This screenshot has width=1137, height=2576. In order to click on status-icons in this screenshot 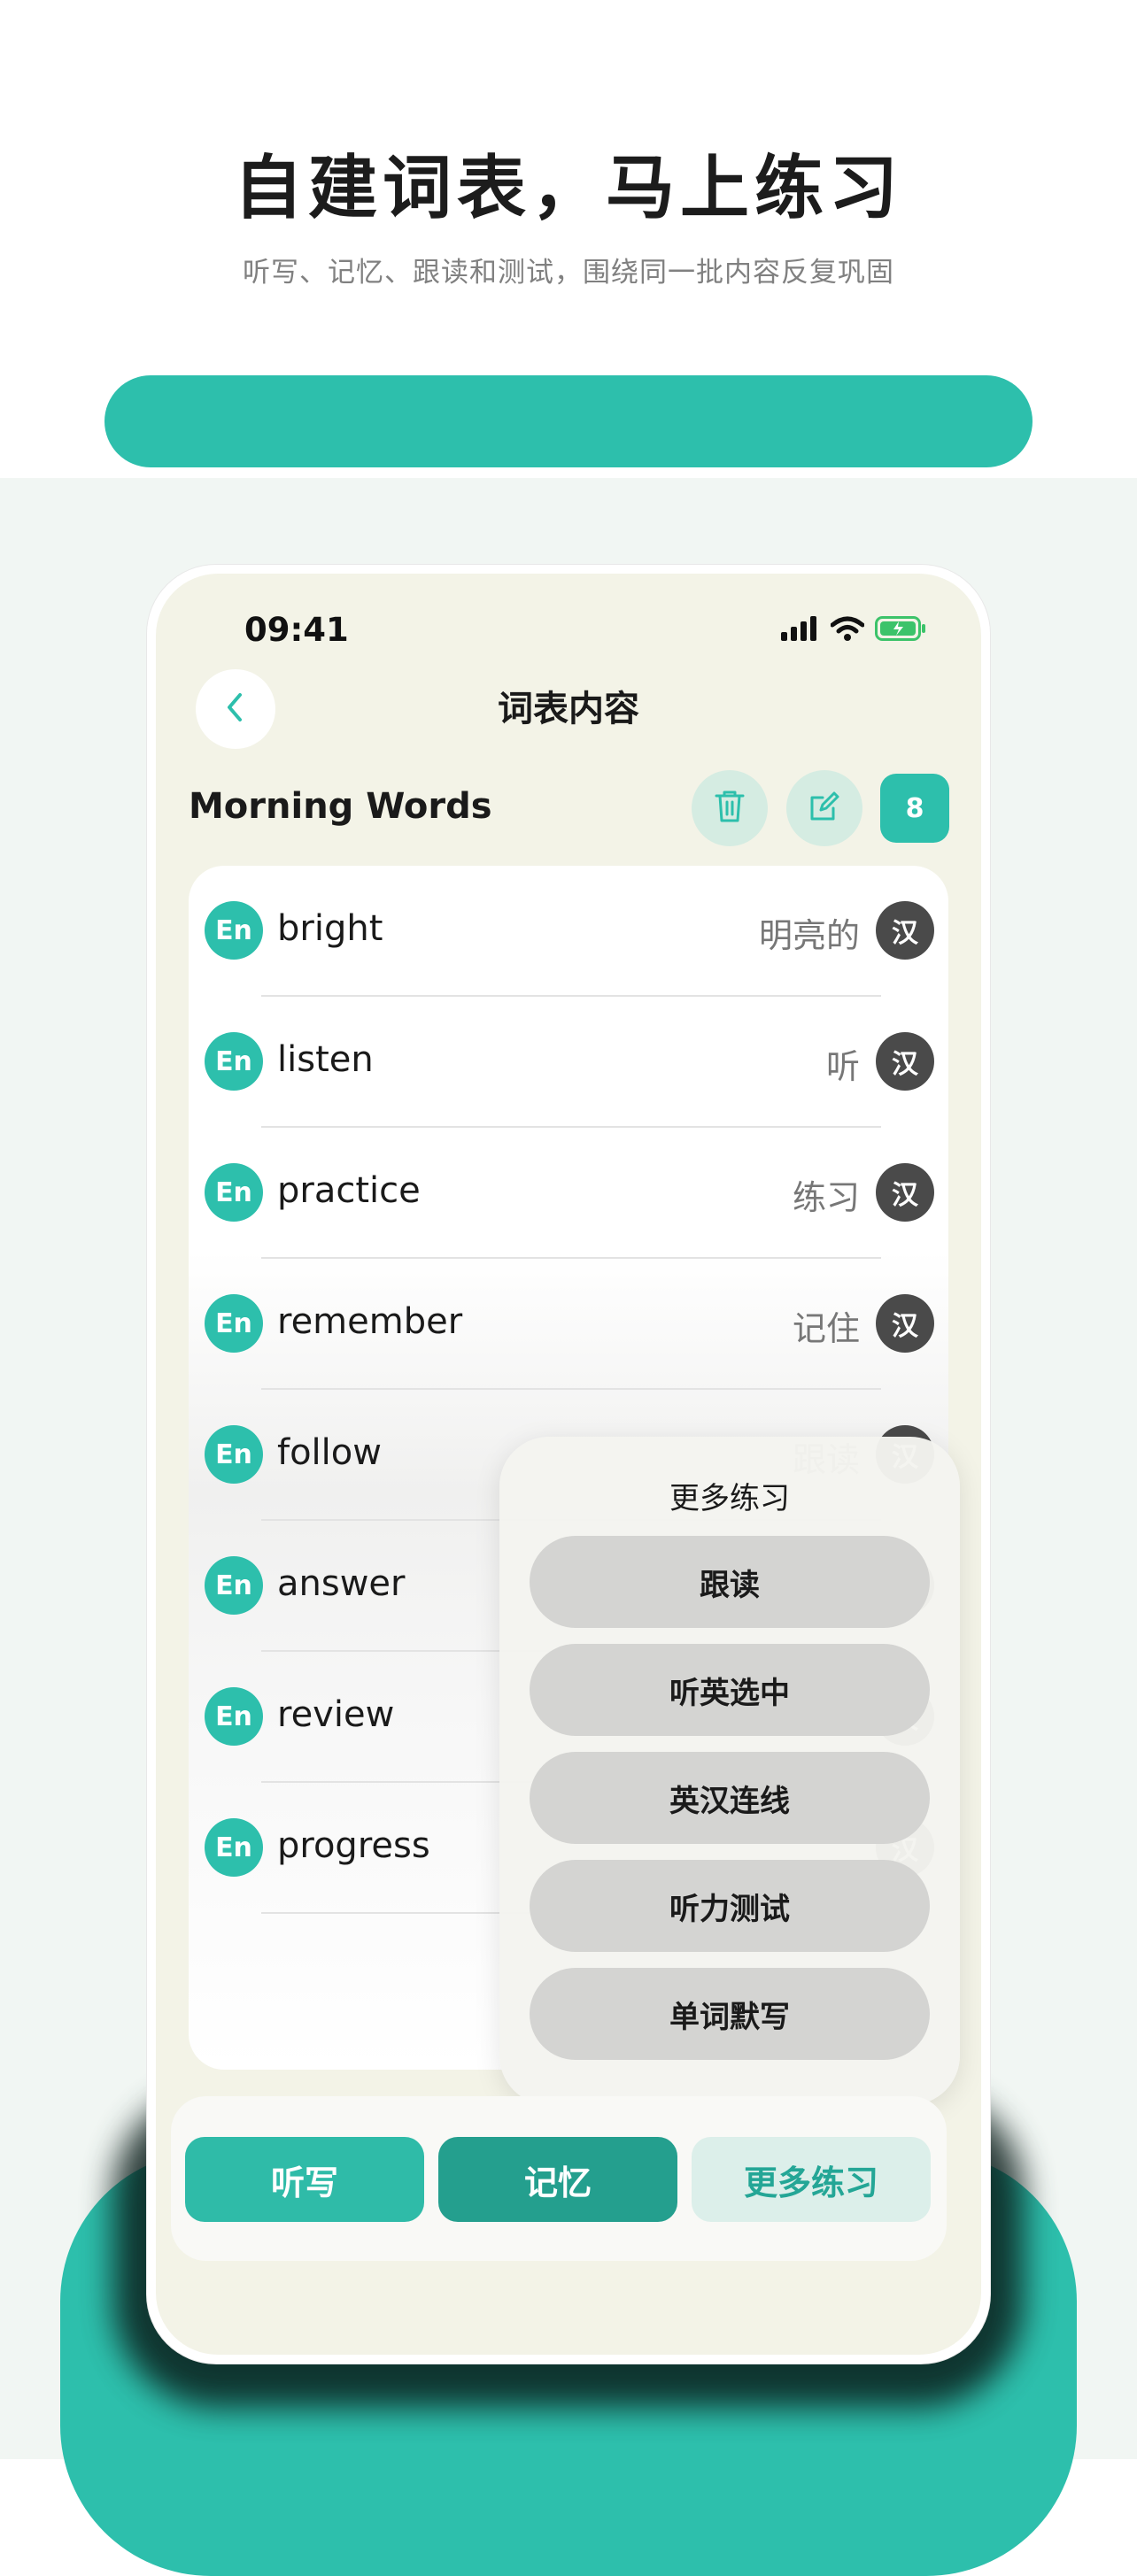, I will do `click(853, 630)`.